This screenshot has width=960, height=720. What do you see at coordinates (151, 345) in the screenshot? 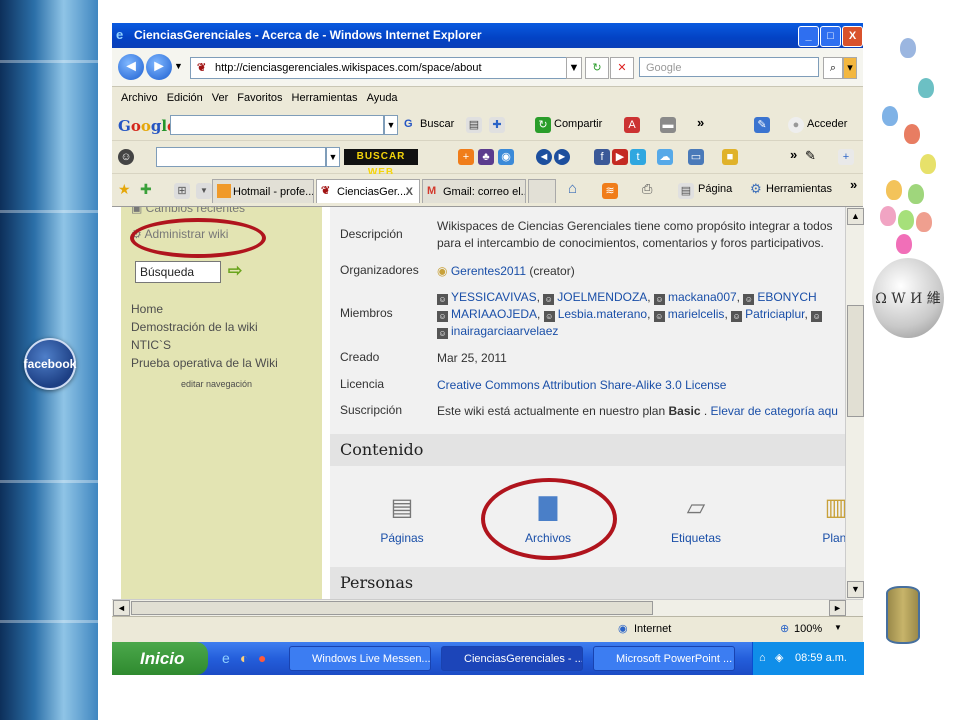
I see `nav-ntics-link: NTIC`S` at bounding box center [151, 345].